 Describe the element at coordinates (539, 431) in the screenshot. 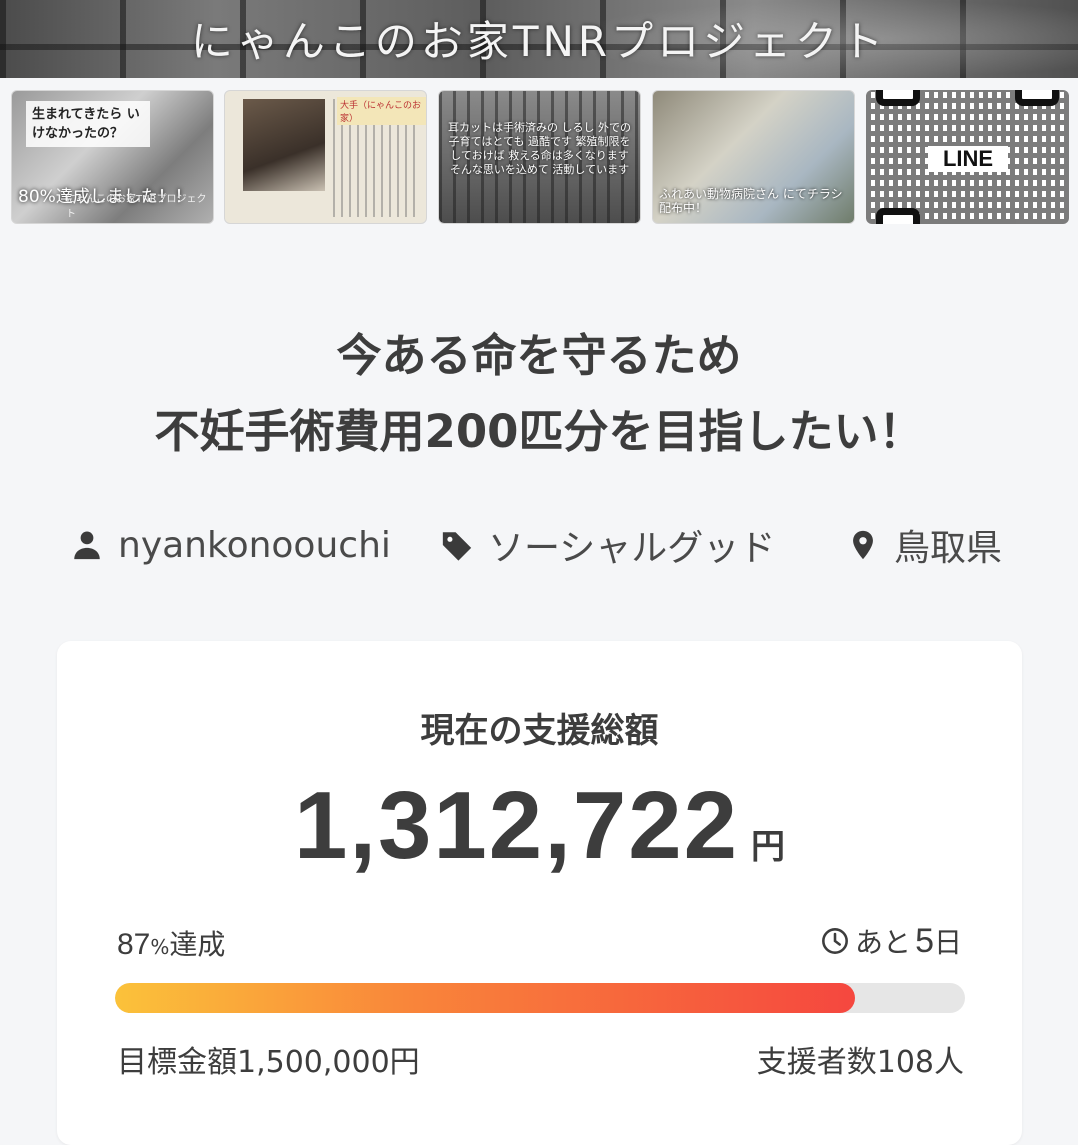

I see `project-title-line-2: 不妊手術費用200匹分を目指したい！` at that location.